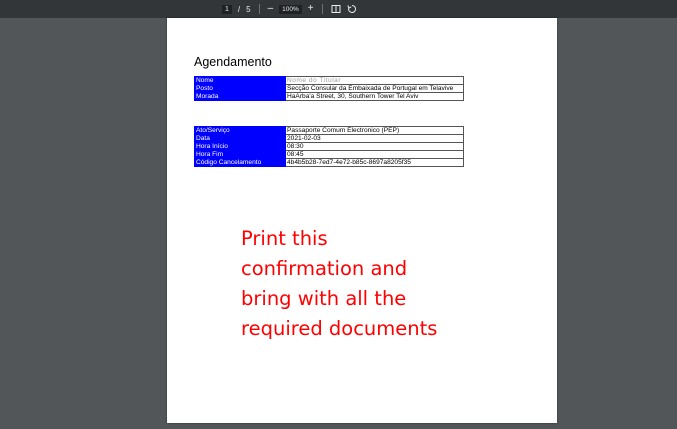 The height and width of the screenshot is (429, 677). I want to click on note-line: required documents, so click(339, 328).